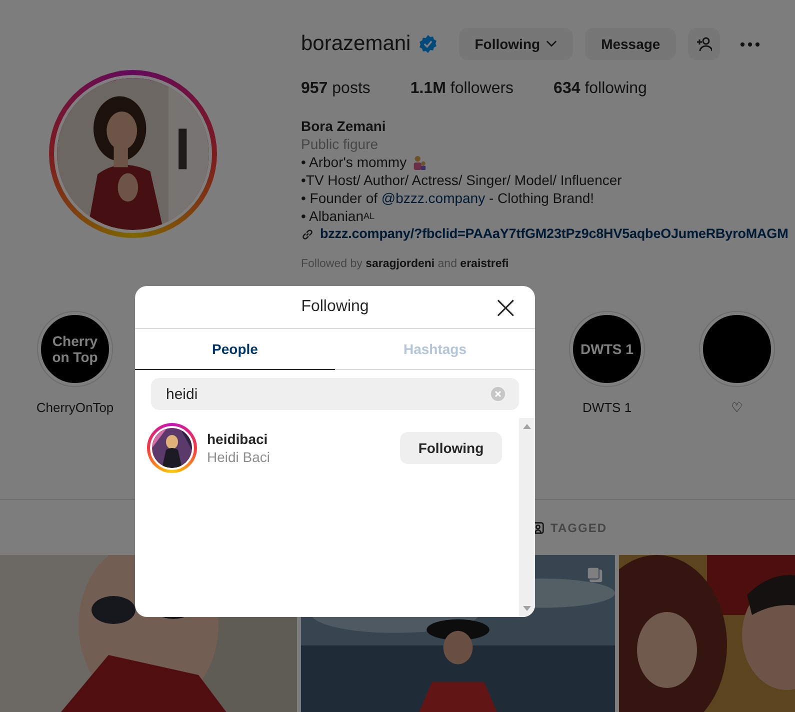 This screenshot has height=712, width=795. What do you see at coordinates (737, 407) in the screenshot?
I see `highlight-label: ♡` at bounding box center [737, 407].